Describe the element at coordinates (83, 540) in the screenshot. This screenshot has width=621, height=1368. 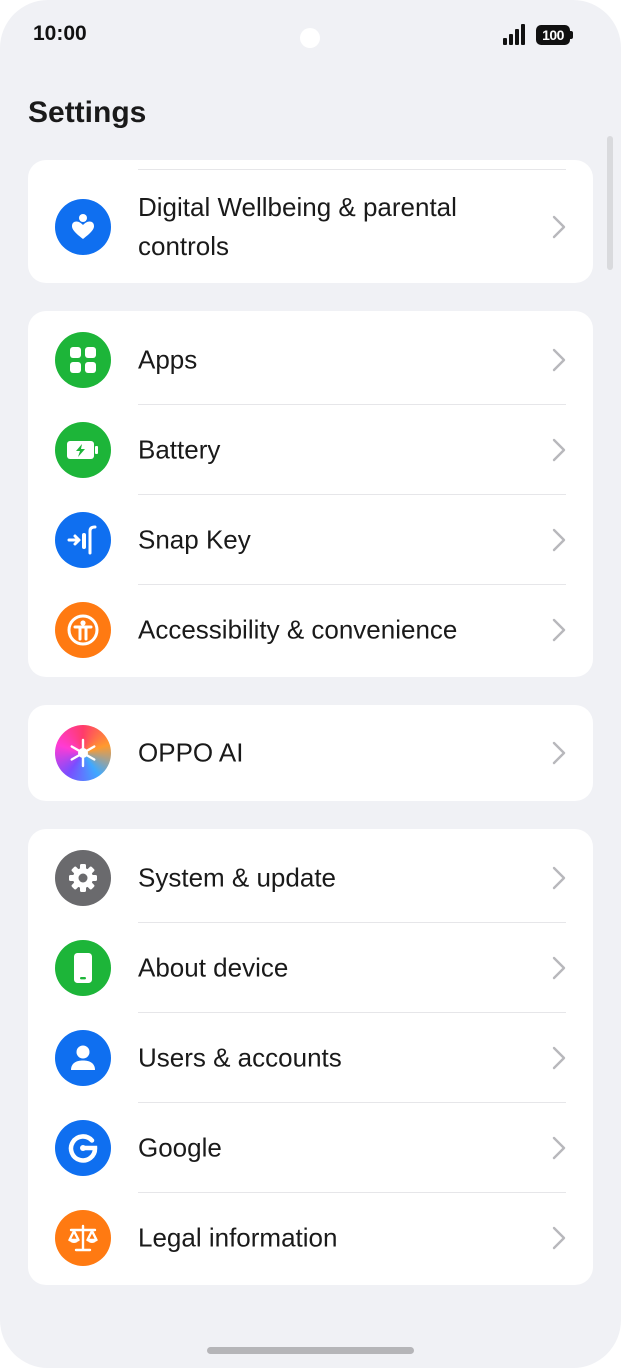
I see `snap-key-icon` at that location.